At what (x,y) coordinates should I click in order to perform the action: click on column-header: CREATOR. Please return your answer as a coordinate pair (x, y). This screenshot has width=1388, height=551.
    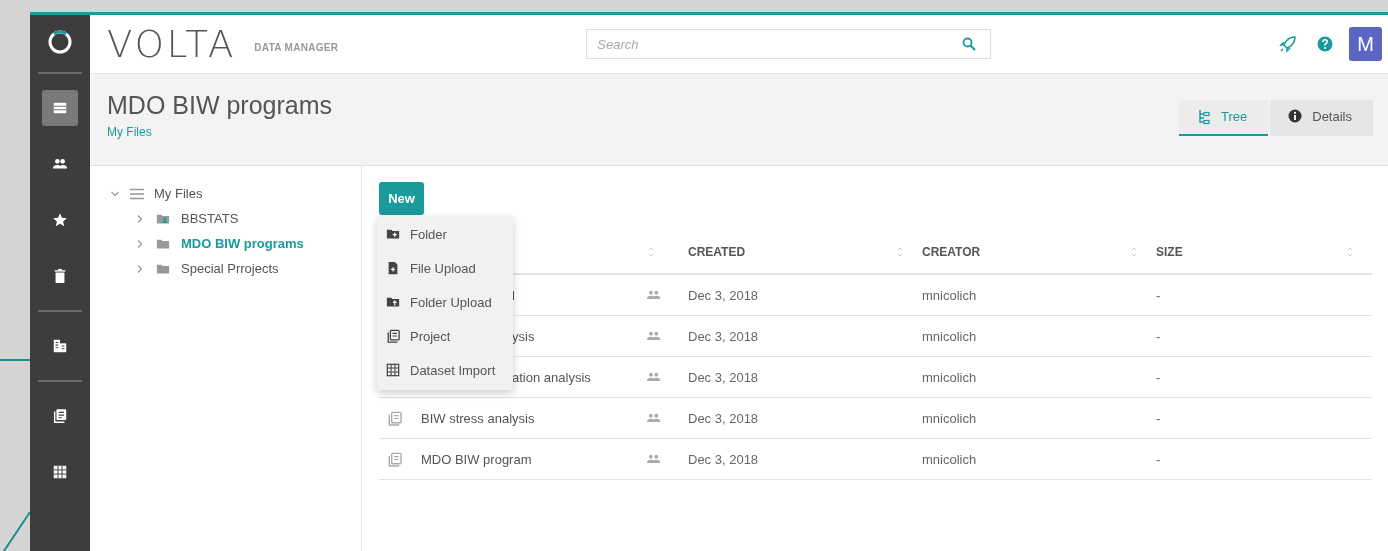
    Looking at the image, I should click on (951, 251).